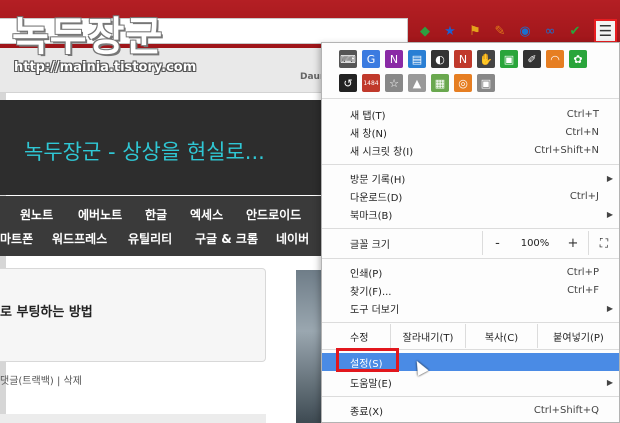 This screenshot has height=423, width=620. I want to click on ad-strip, so click(133, 418).